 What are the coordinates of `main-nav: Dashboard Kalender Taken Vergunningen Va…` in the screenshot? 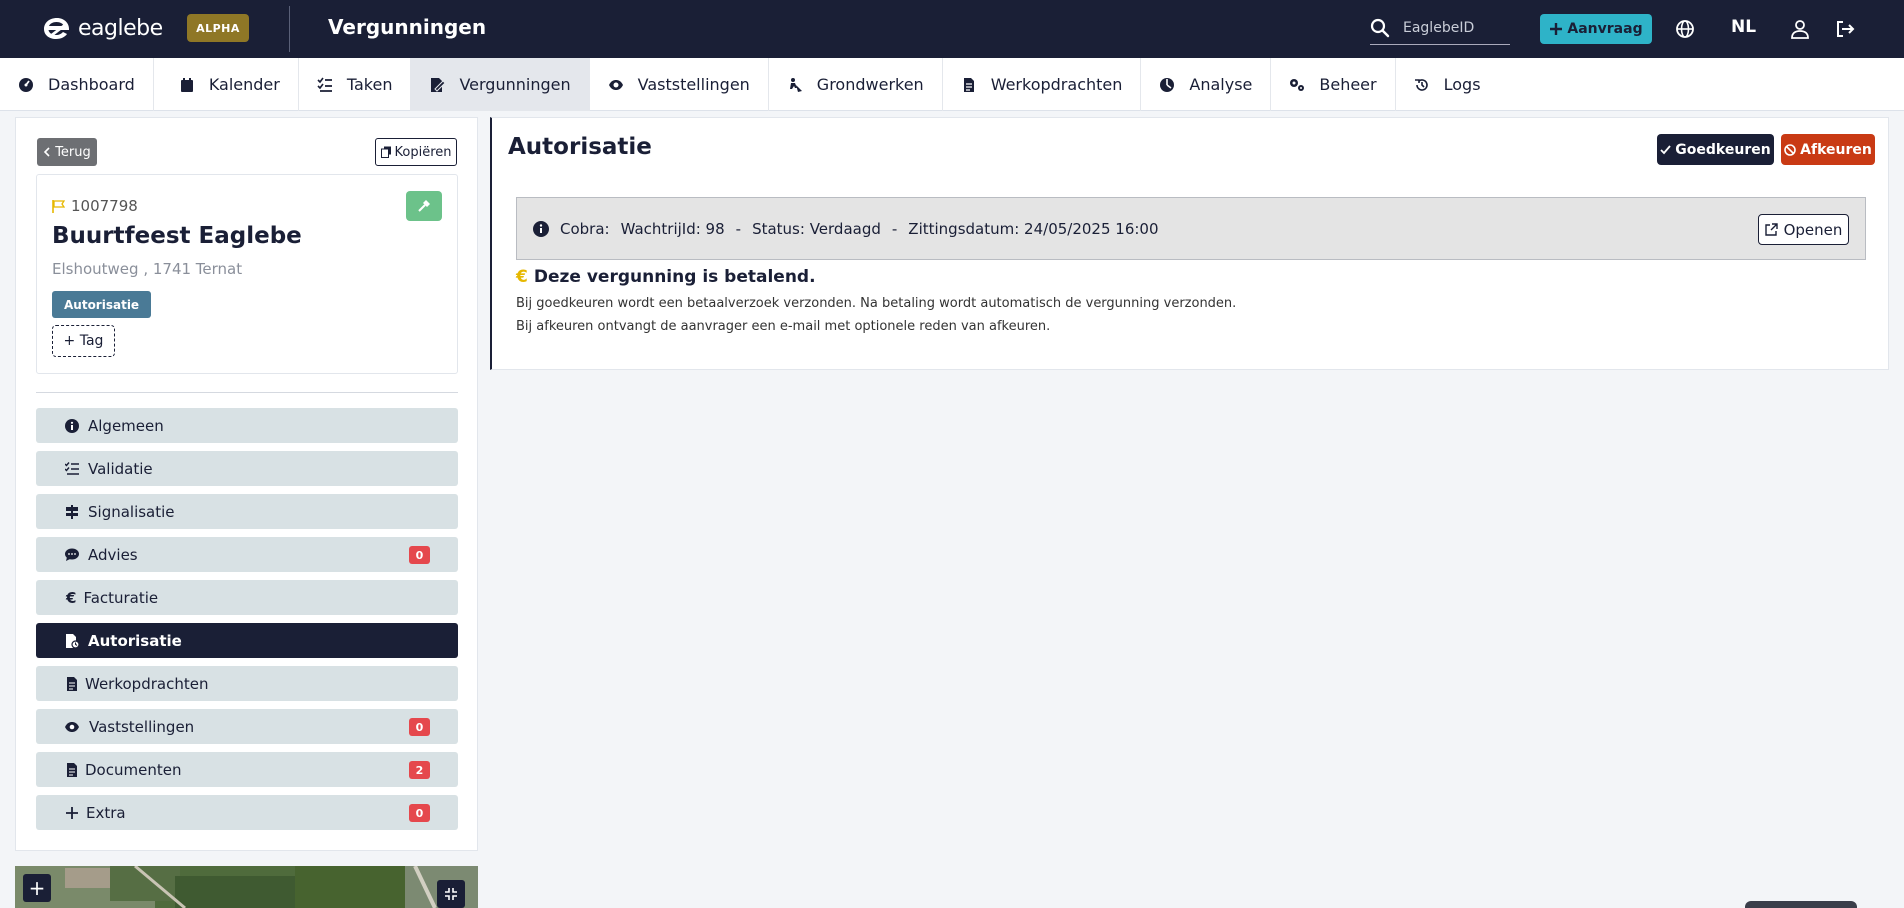 It's located at (952, 84).